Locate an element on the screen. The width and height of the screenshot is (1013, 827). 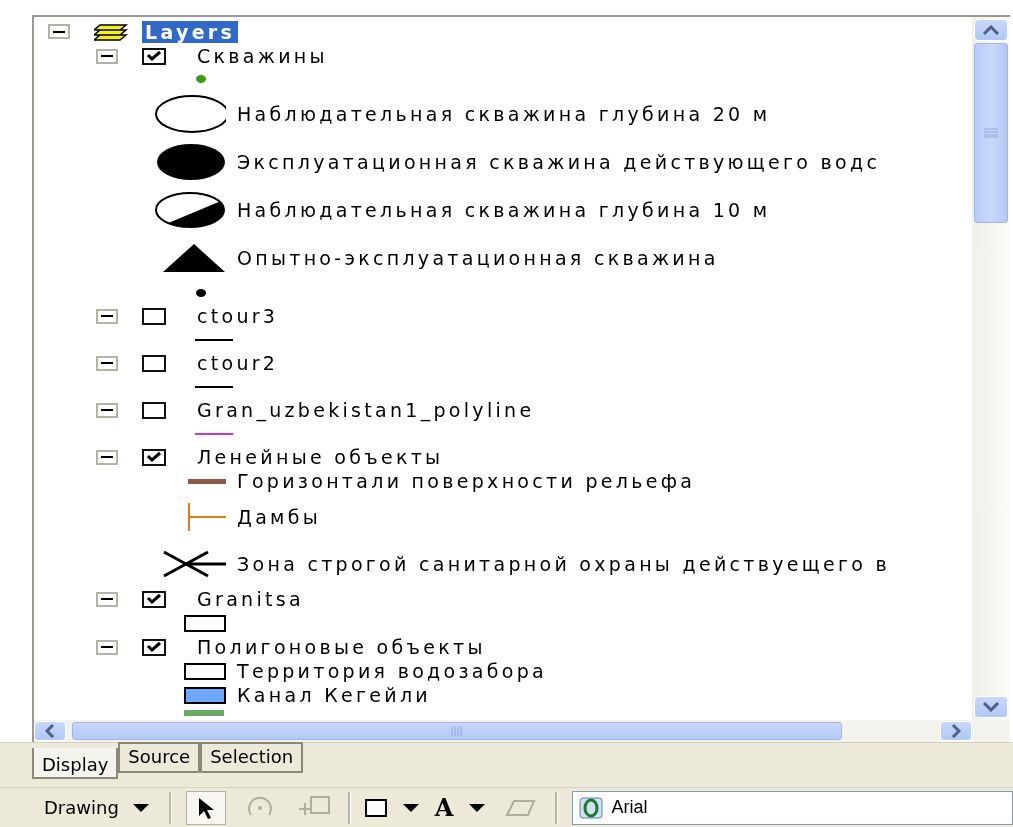
half-filled-circle-icon is located at coordinates (190, 210).